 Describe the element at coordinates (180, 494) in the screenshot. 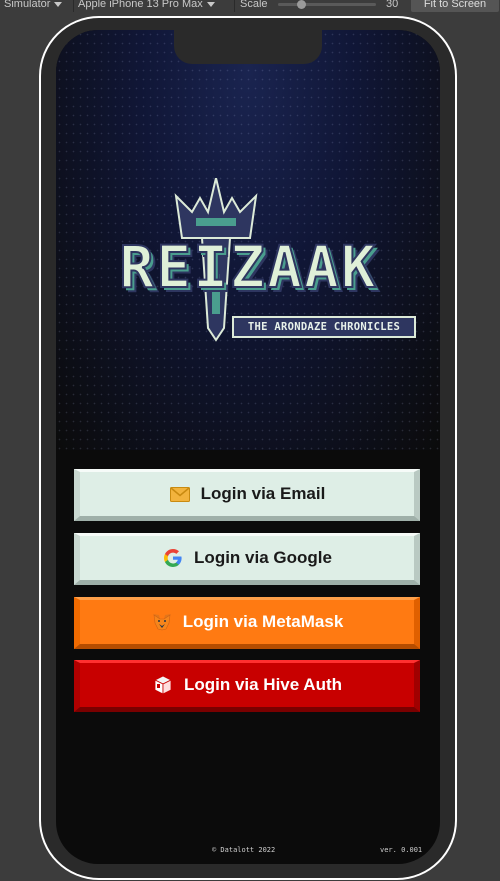

I see `envelope-icon` at that location.